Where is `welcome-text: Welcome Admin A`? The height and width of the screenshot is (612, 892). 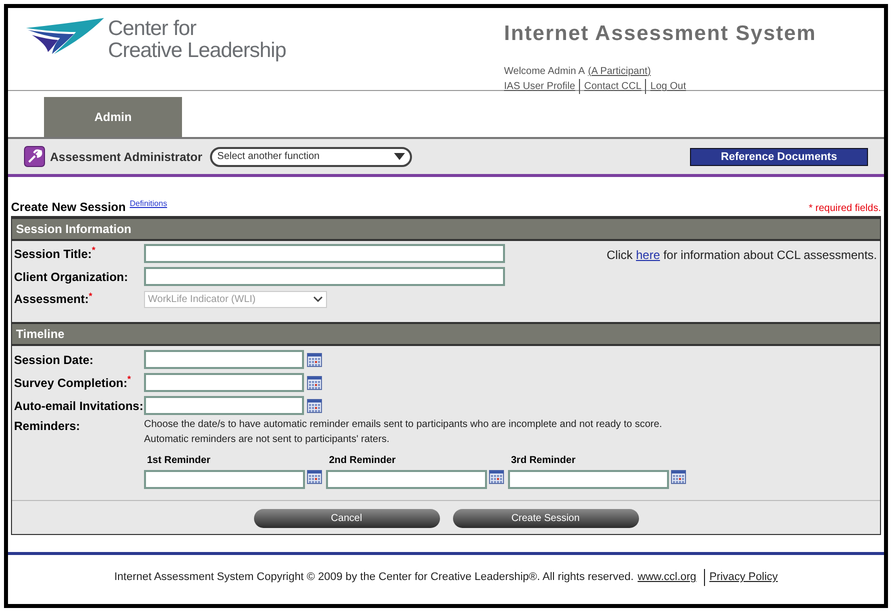 welcome-text: Welcome Admin A is located at coordinates (544, 71).